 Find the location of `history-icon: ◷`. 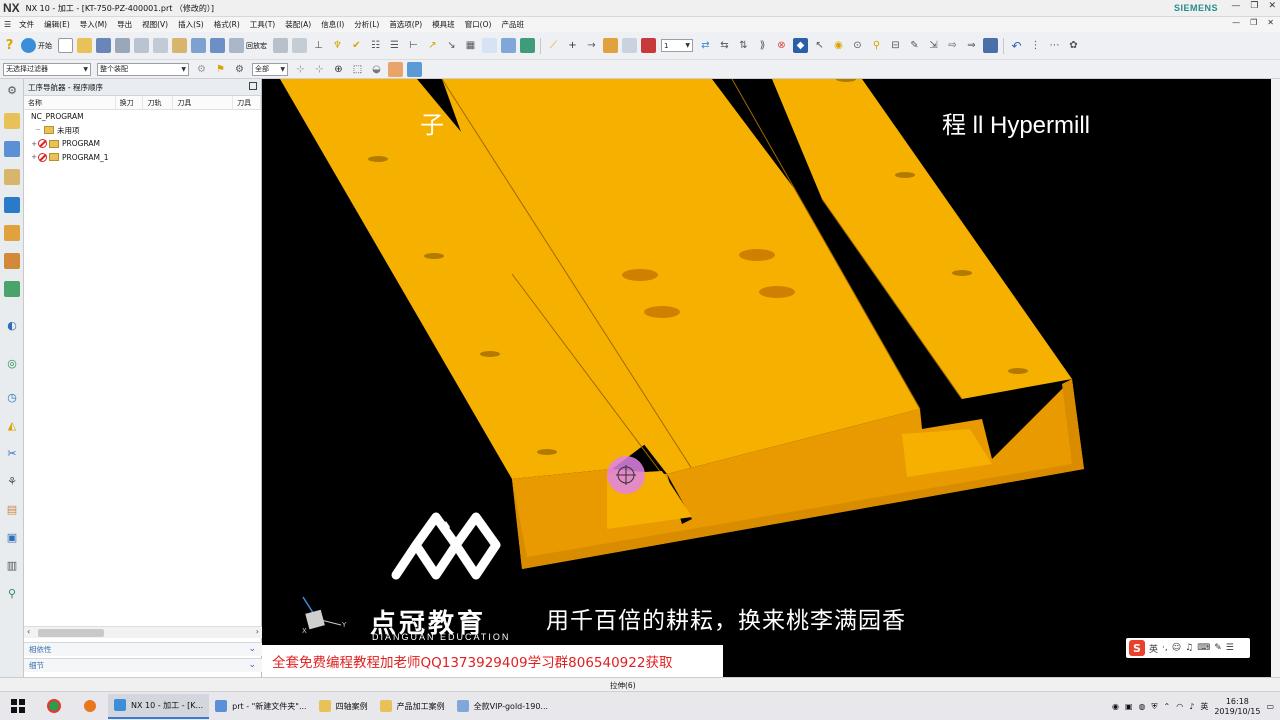

history-icon: ◷ is located at coordinates (12, 397).